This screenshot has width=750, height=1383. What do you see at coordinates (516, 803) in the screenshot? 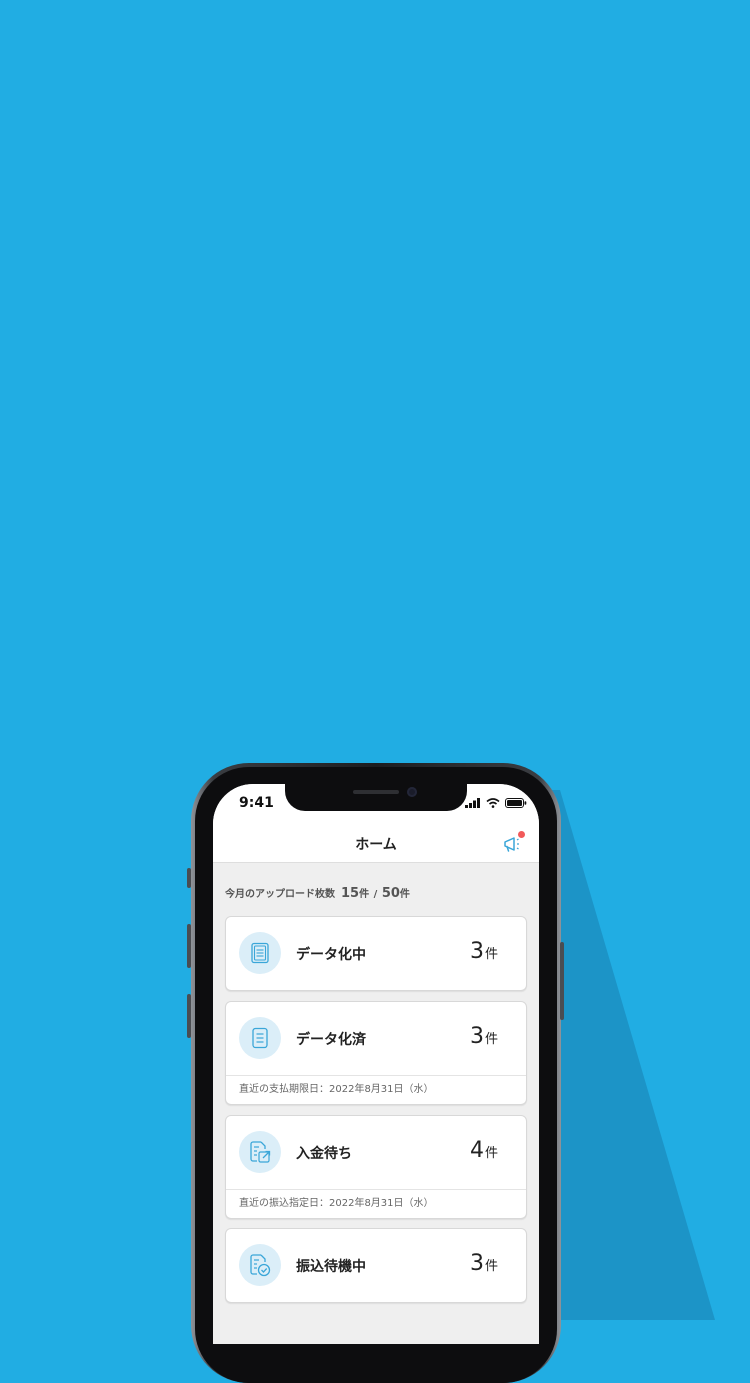
I see `battery-icon` at bounding box center [516, 803].